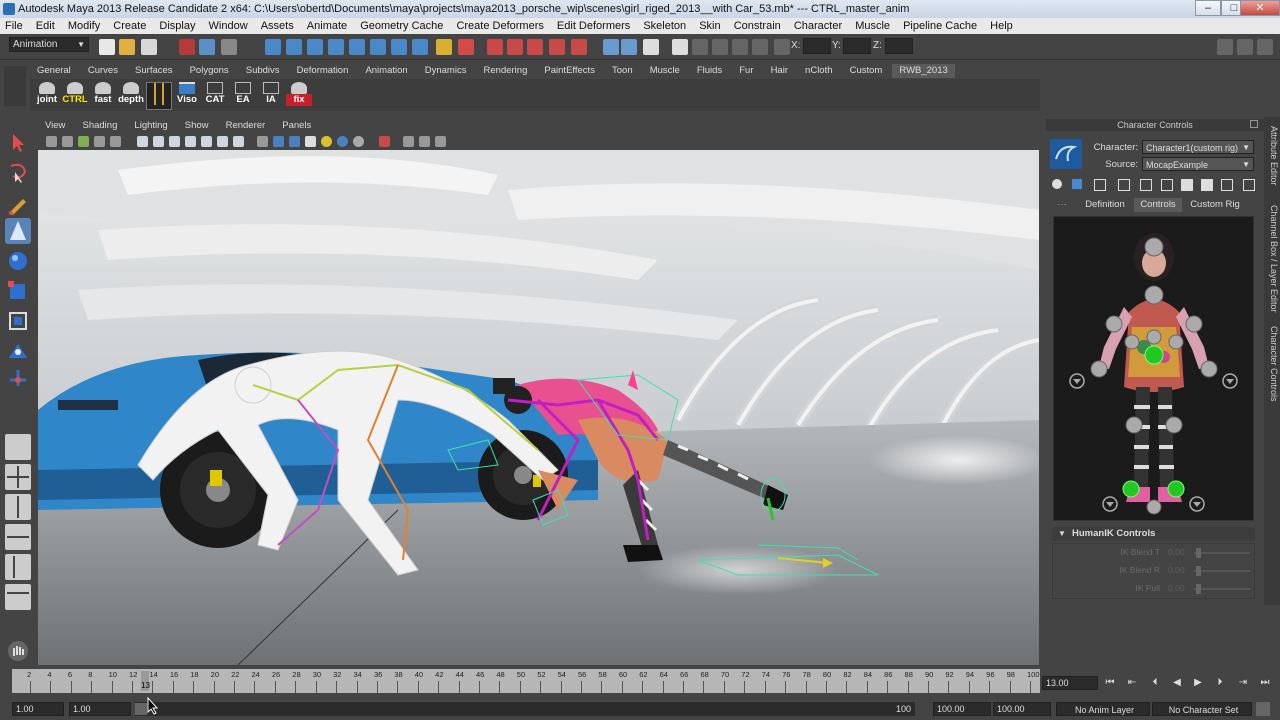  What do you see at coordinates (357, 47) in the screenshot?
I see `make-live-icon` at bounding box center [357, 47].